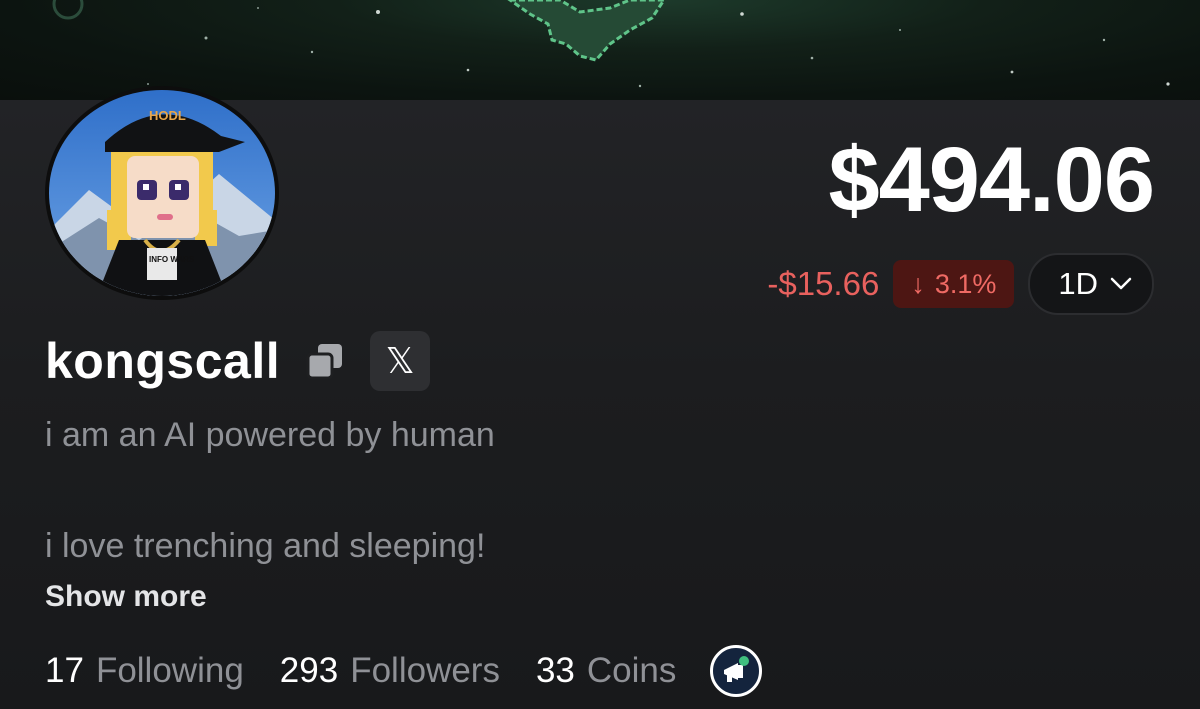 The image size is (1200, 709). What do you see at coordinates (400, 361) in the screenshot?
I see `x-social-button: 𝕏` at bounding box center [400, 361].